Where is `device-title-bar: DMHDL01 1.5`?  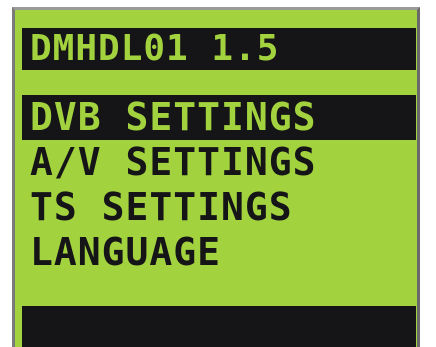
device-title-bar: DMHDL01 1.5 is located at coordinates (219, 49).